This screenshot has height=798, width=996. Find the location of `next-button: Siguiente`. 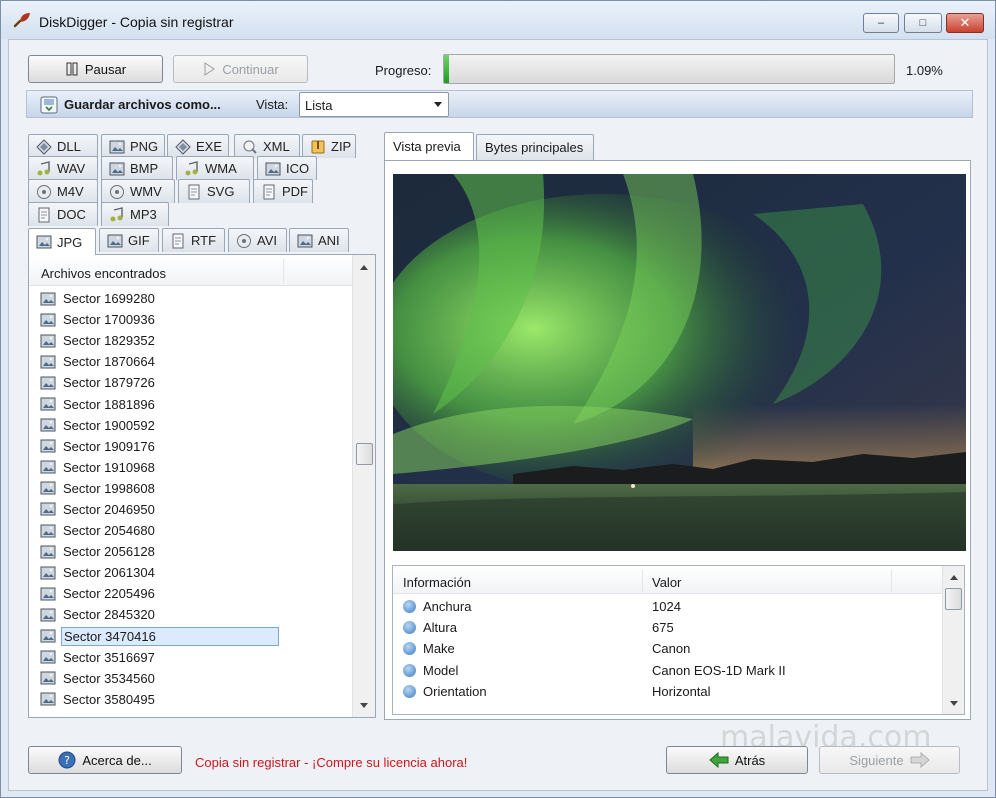

next-button: Siguiente is located at coordinates (889, 760).